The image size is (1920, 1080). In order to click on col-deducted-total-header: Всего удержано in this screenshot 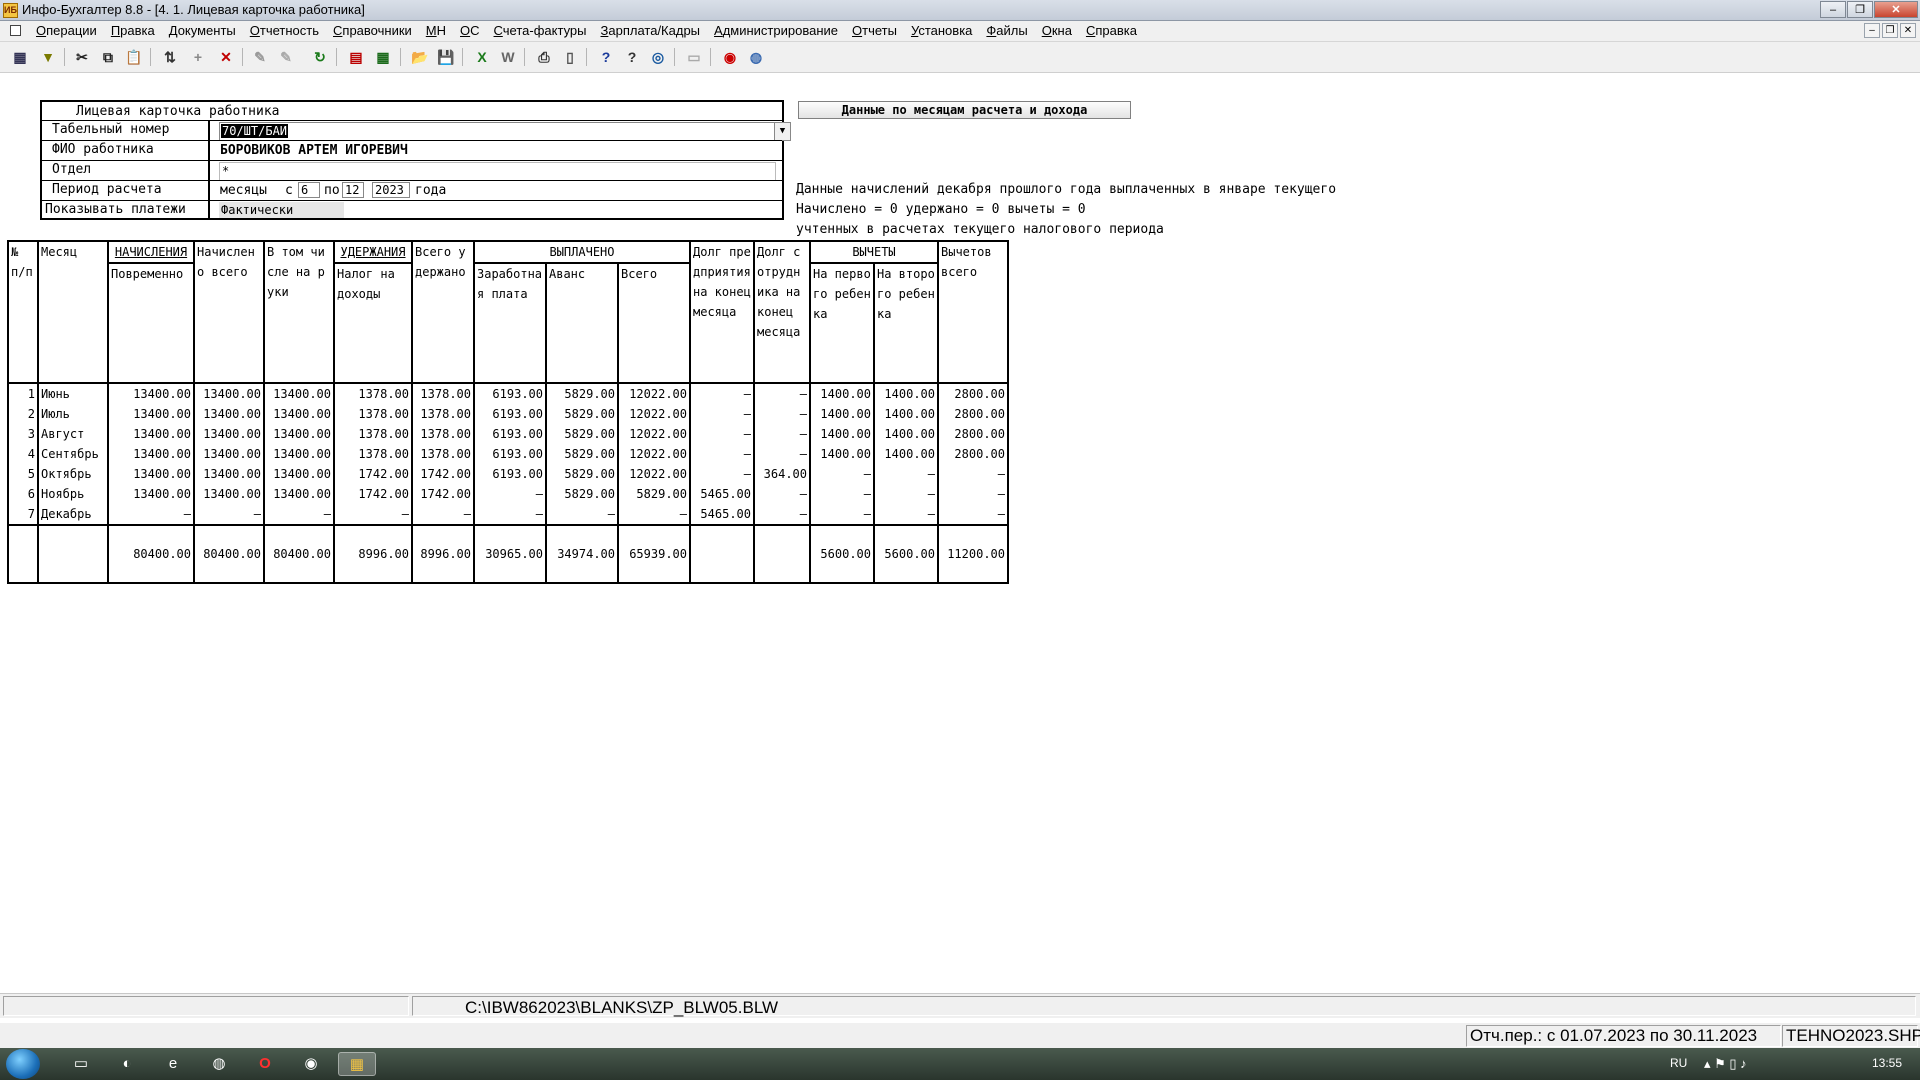, I will do `click(443, 311)`.